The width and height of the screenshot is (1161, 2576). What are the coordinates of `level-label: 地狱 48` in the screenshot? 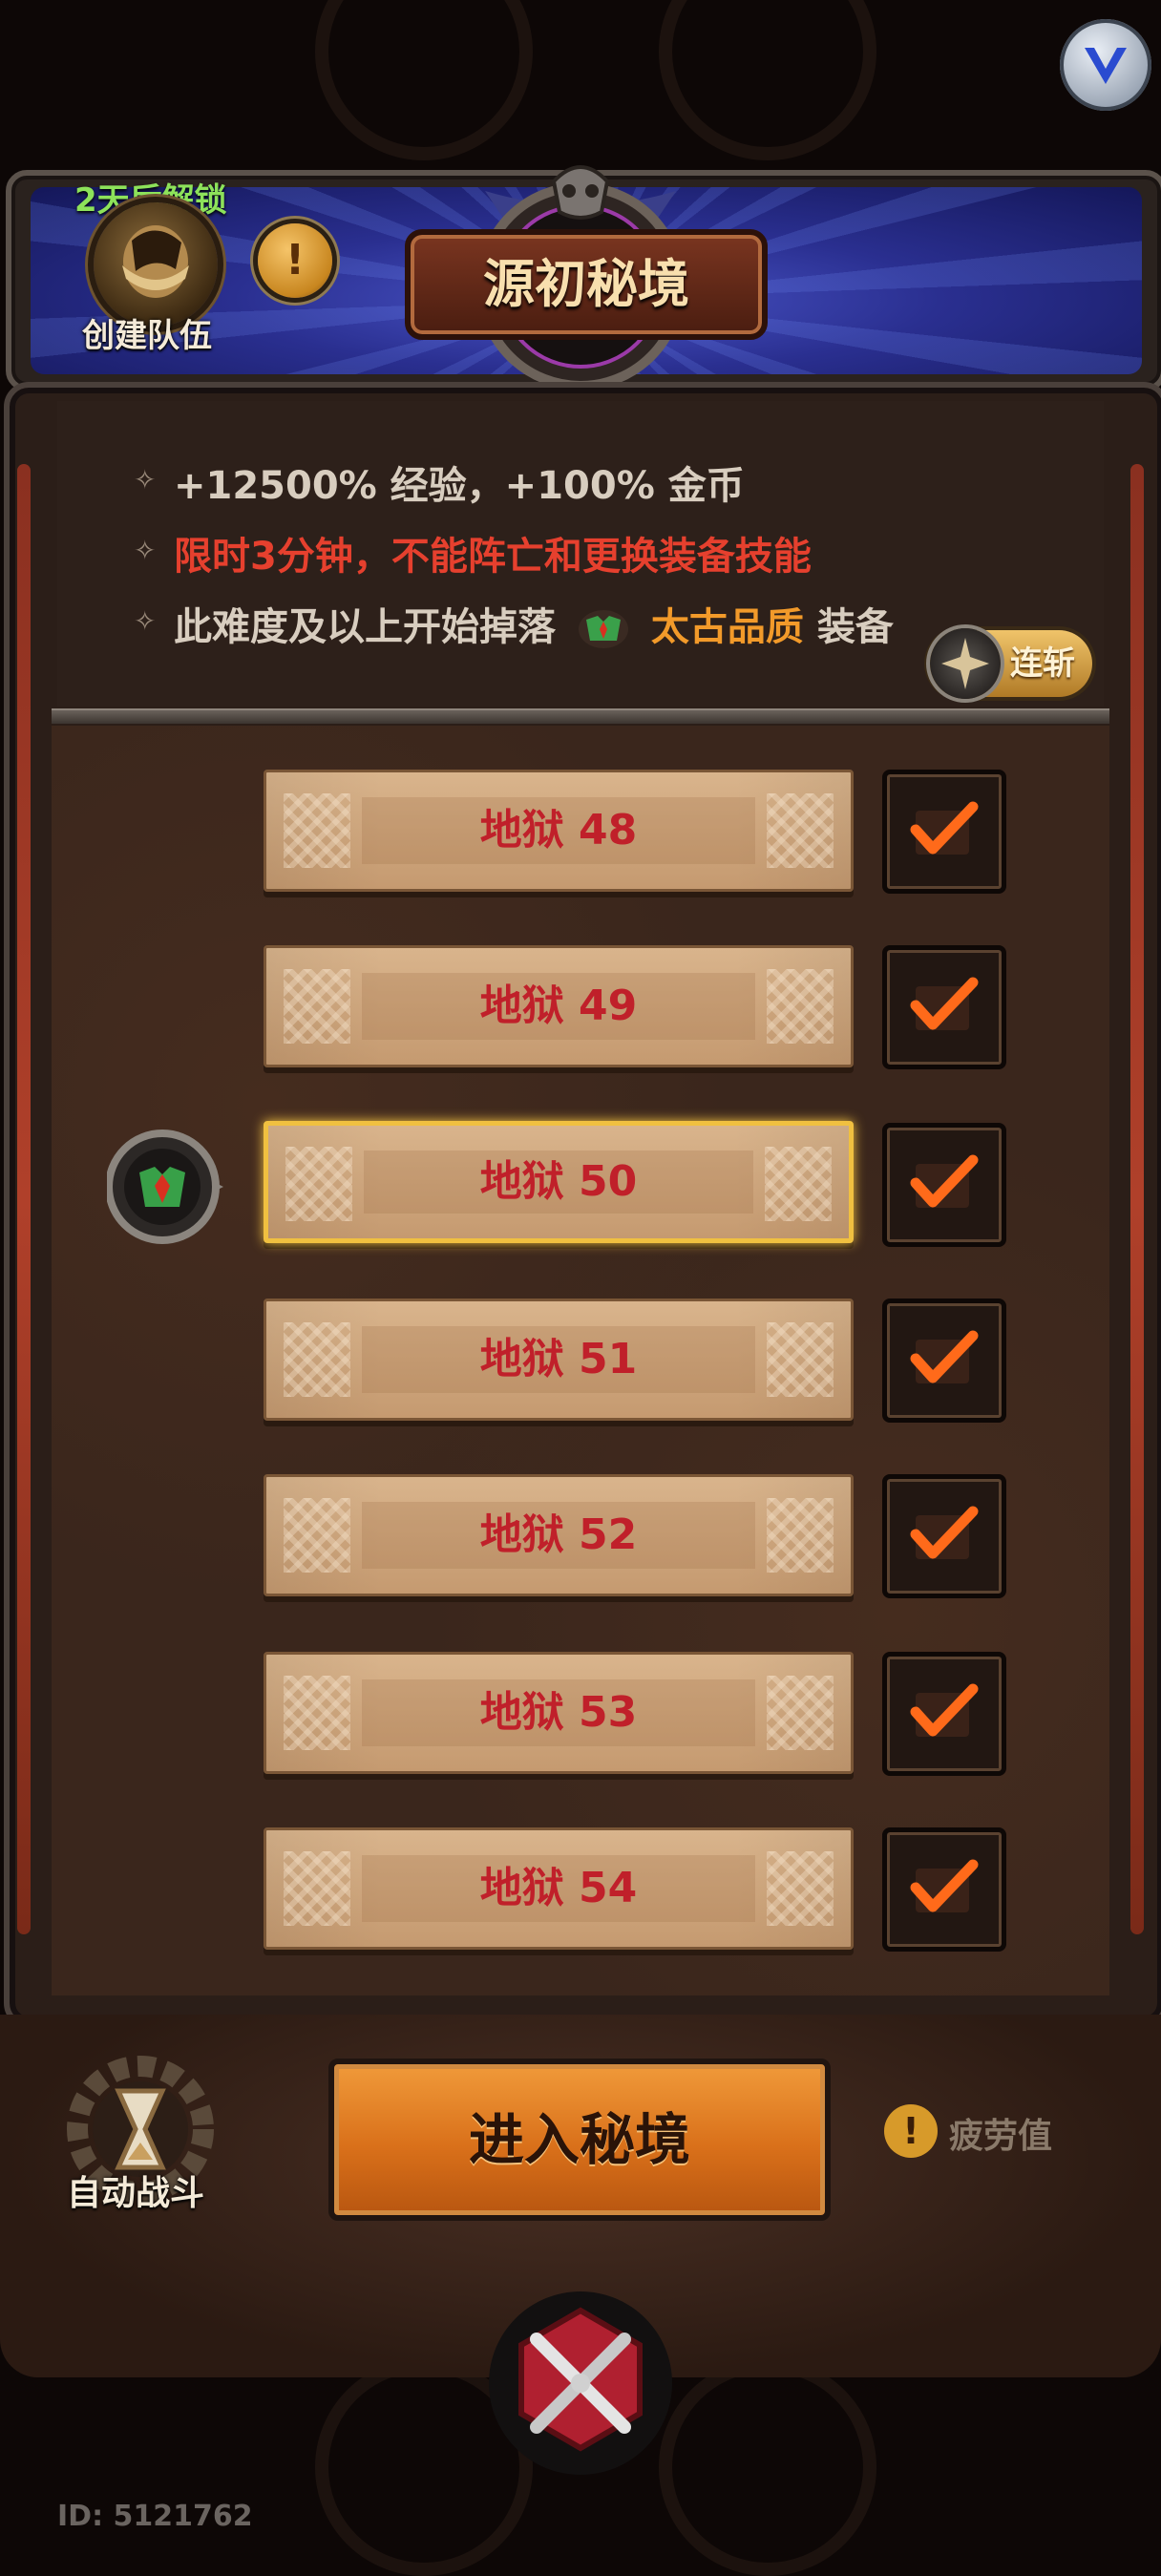 It's located at (558, 830).